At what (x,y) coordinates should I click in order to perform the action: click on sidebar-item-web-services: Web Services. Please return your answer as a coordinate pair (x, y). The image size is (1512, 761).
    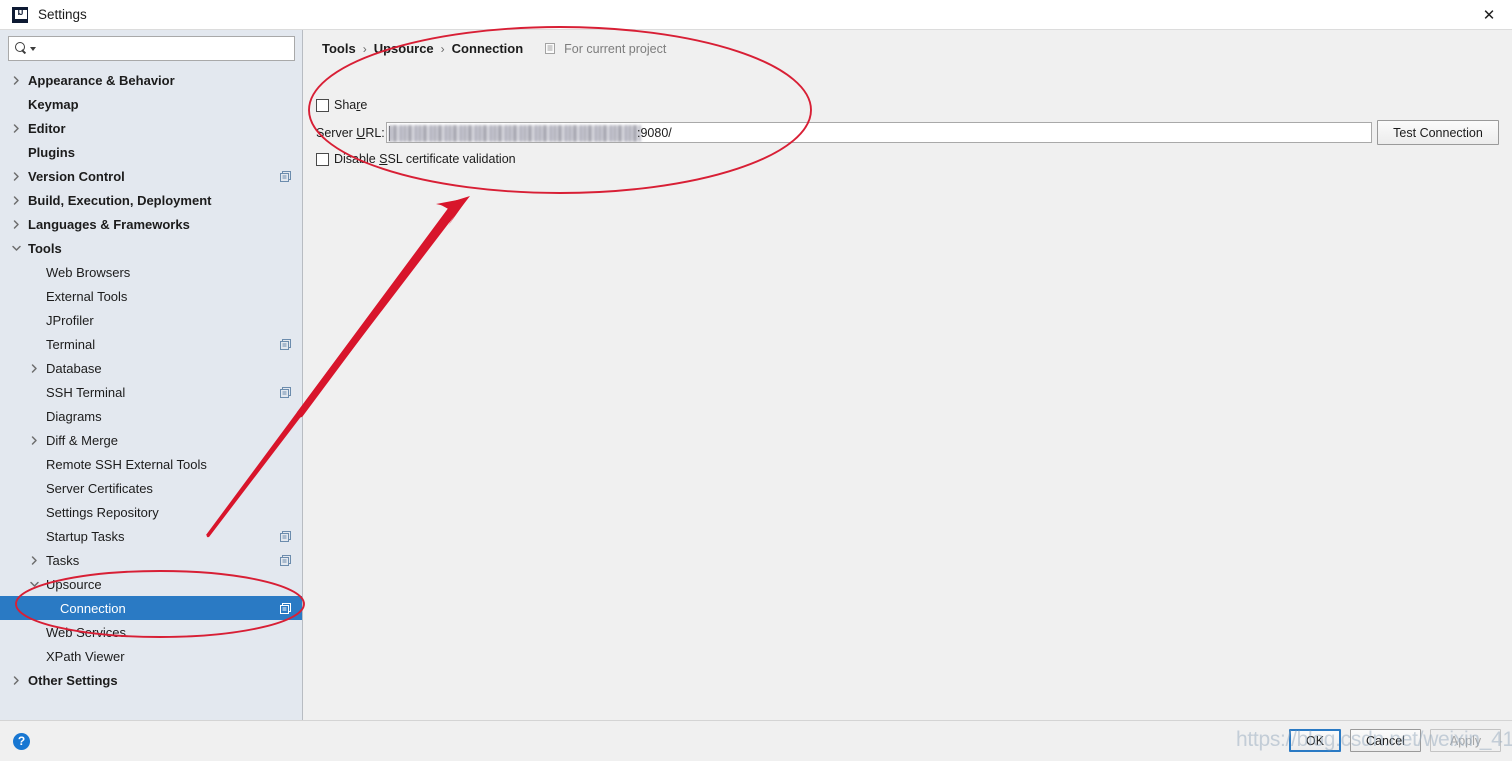
    Looking at the image, I should click on (151, 632).